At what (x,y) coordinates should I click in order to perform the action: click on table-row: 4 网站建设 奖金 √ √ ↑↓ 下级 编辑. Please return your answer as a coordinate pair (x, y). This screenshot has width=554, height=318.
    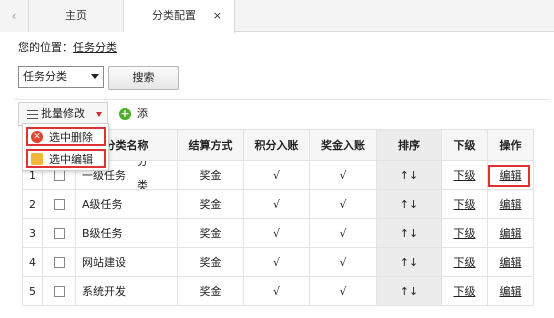
    Looking at the image, I should click on (278, 262).